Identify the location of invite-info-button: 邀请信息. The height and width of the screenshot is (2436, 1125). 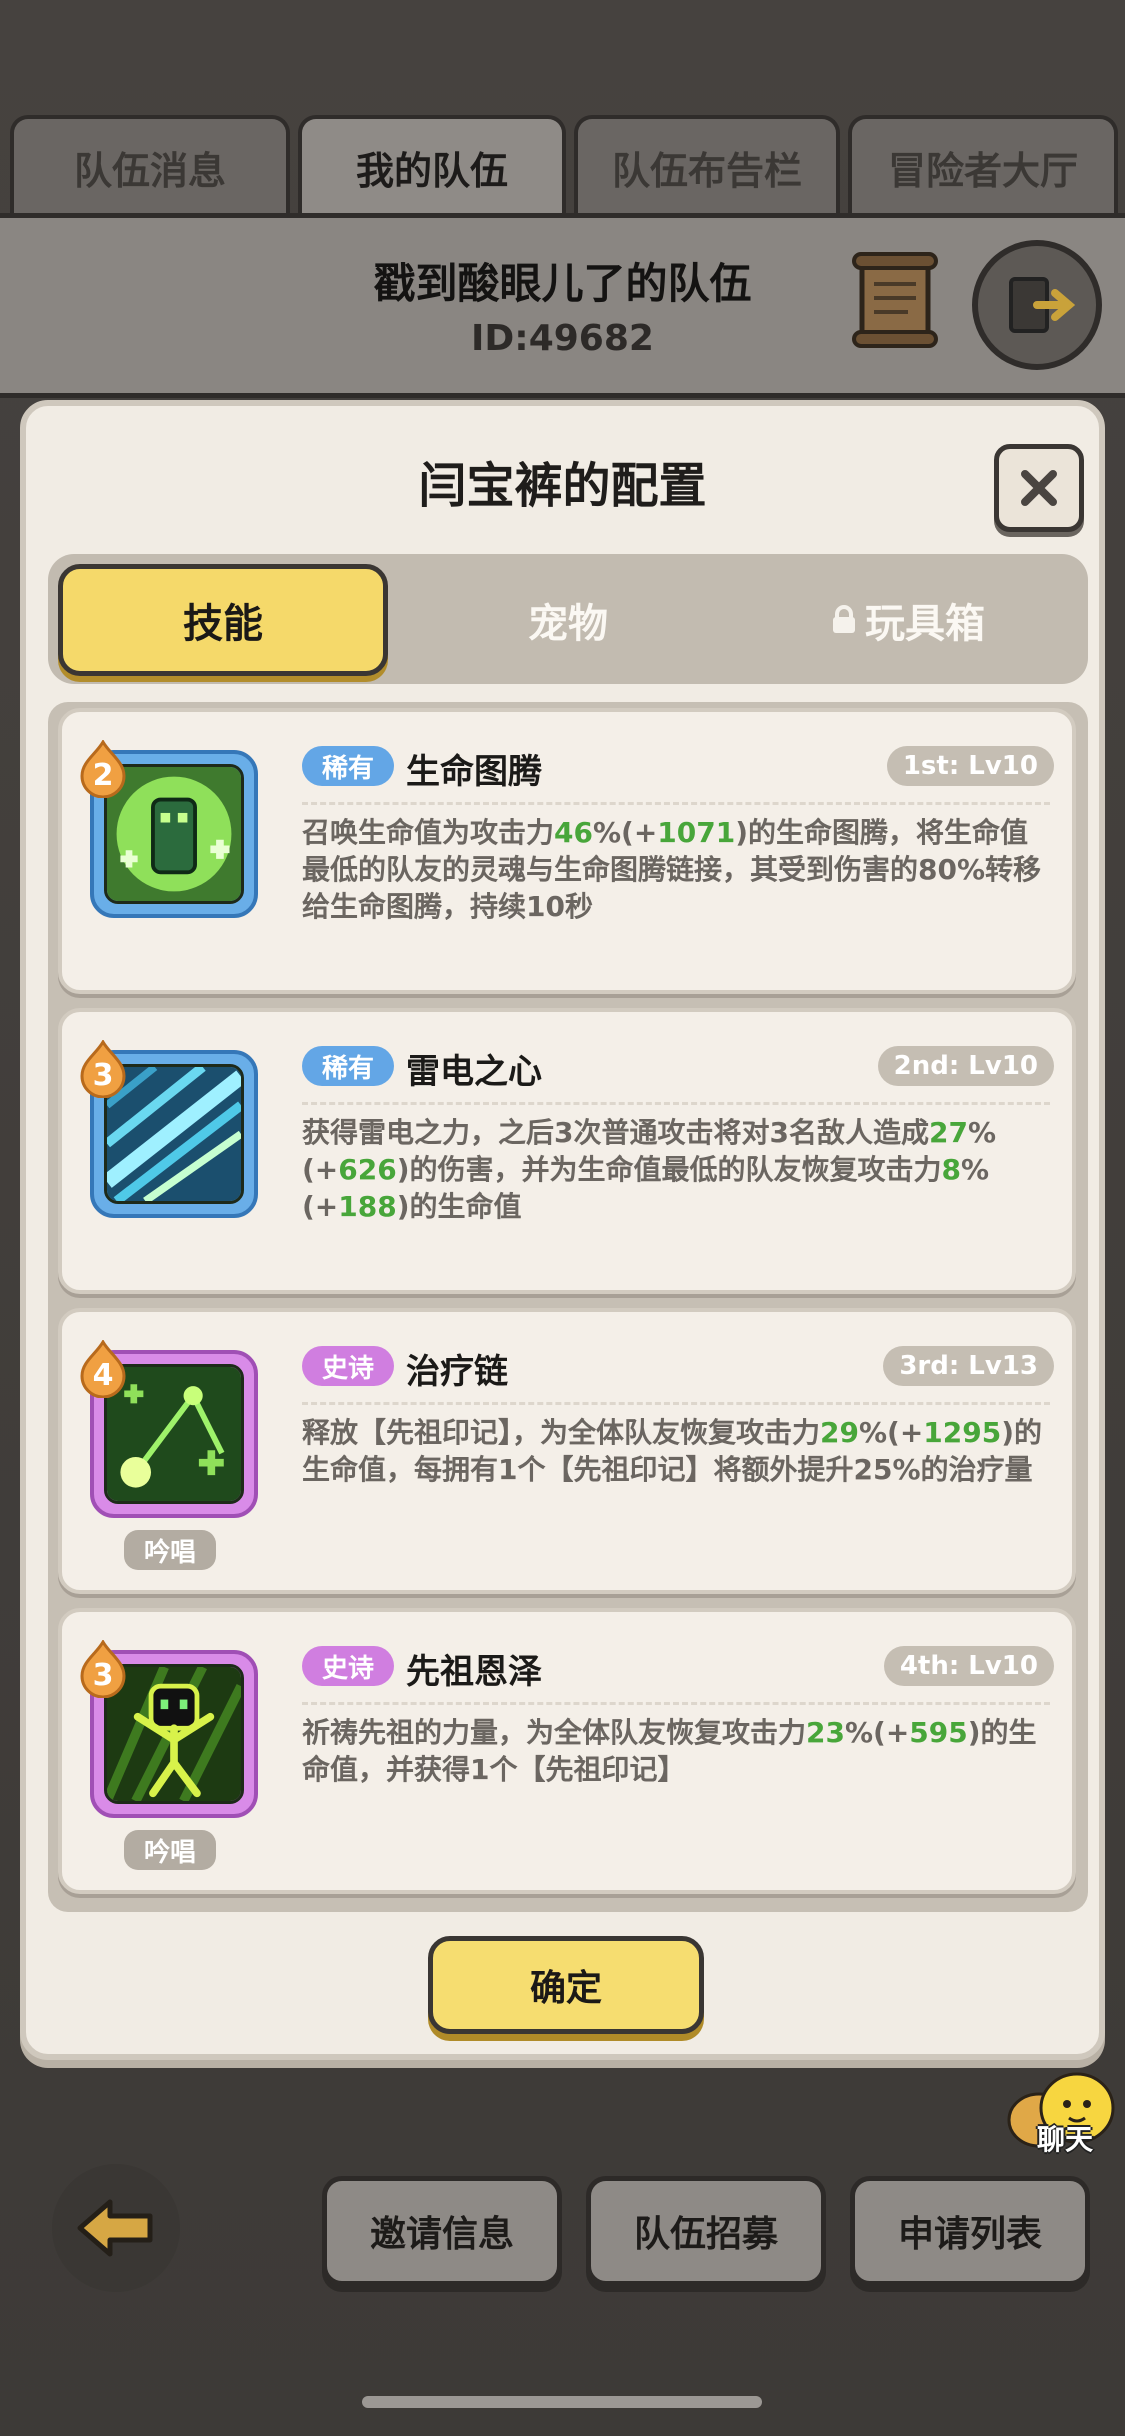
(442, 2231).